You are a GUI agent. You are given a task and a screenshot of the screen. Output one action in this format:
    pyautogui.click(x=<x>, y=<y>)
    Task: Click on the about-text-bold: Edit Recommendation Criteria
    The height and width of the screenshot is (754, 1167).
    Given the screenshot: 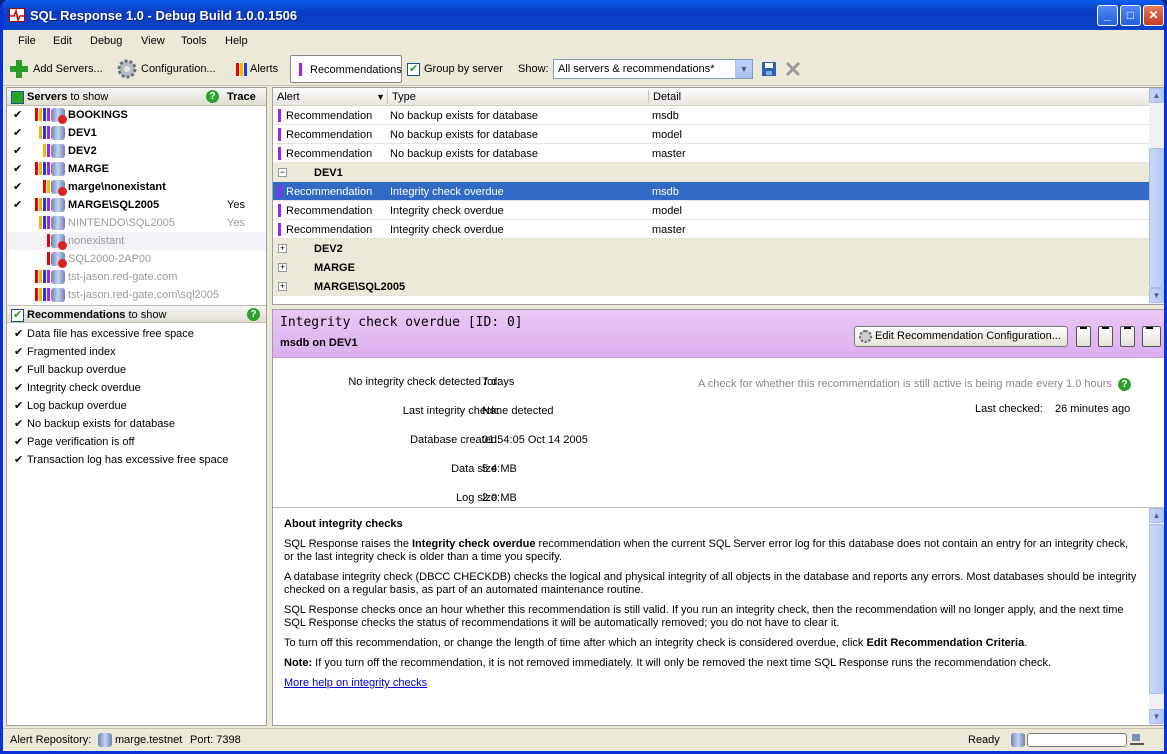 What is the action you would take?
    pyautogui.click(x=945, y=643)
    